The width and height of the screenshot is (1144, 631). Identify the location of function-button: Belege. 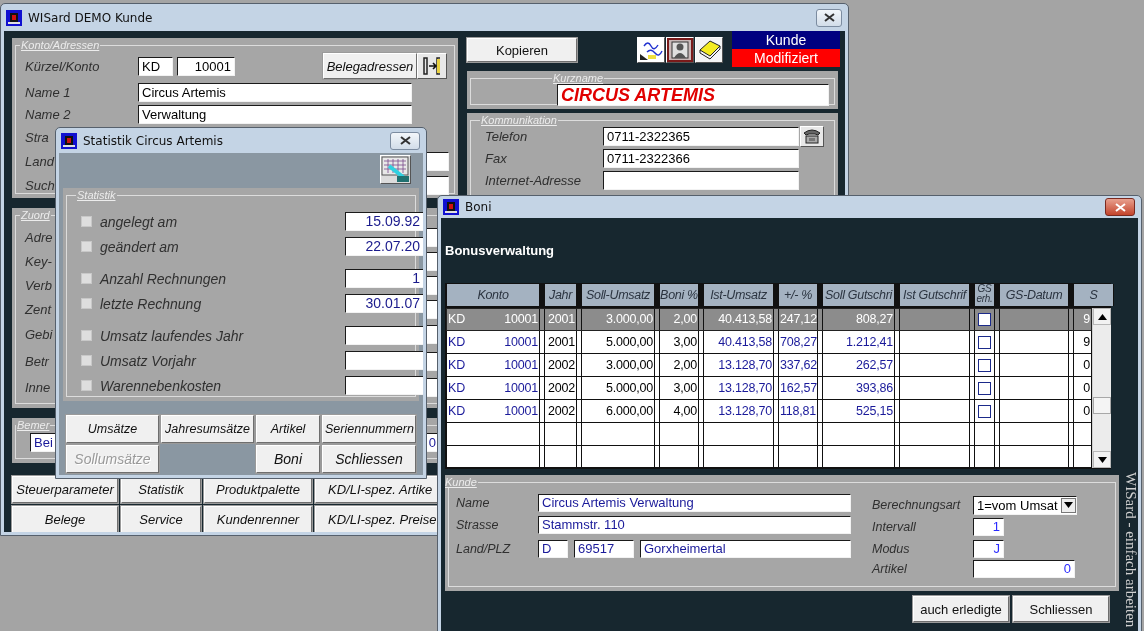
(65, 519).